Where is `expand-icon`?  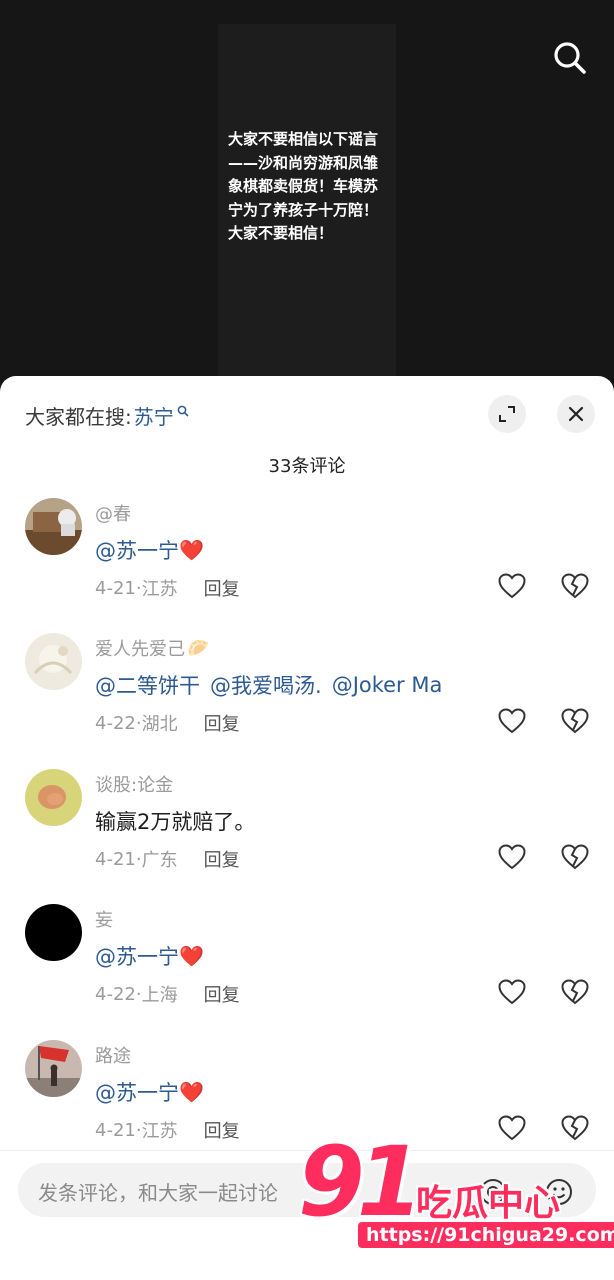 expand-icon is located at coordinates (507, 414).